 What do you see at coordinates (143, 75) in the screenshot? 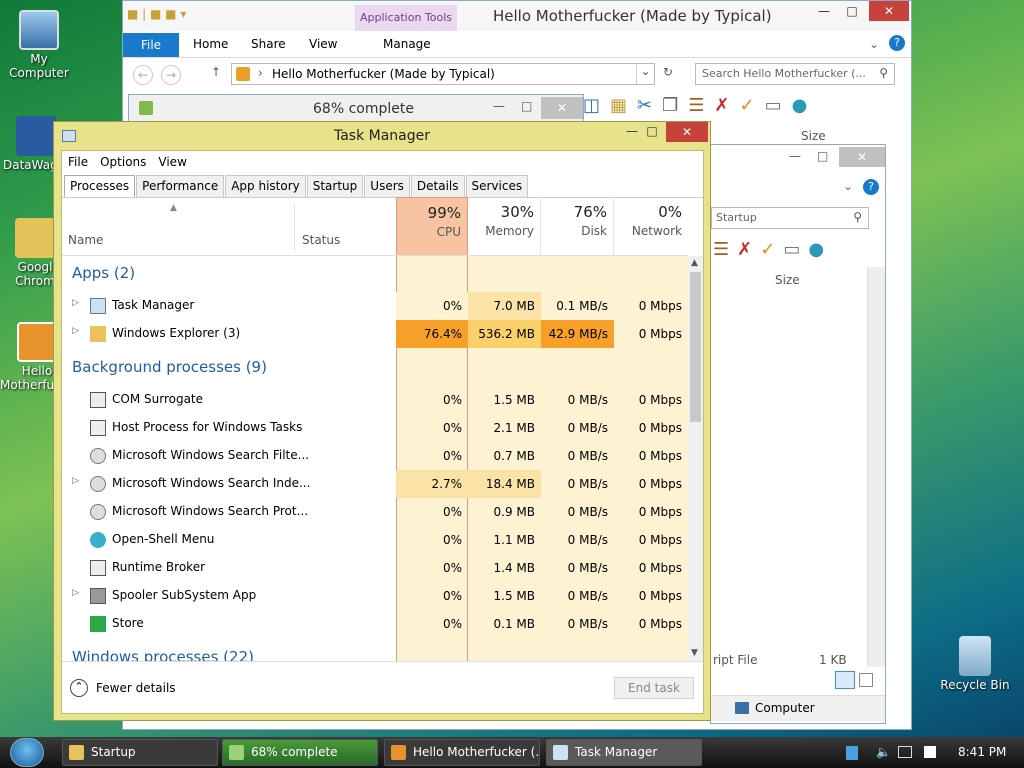
I see `back-button: ←` at bounding box center [143, 75].